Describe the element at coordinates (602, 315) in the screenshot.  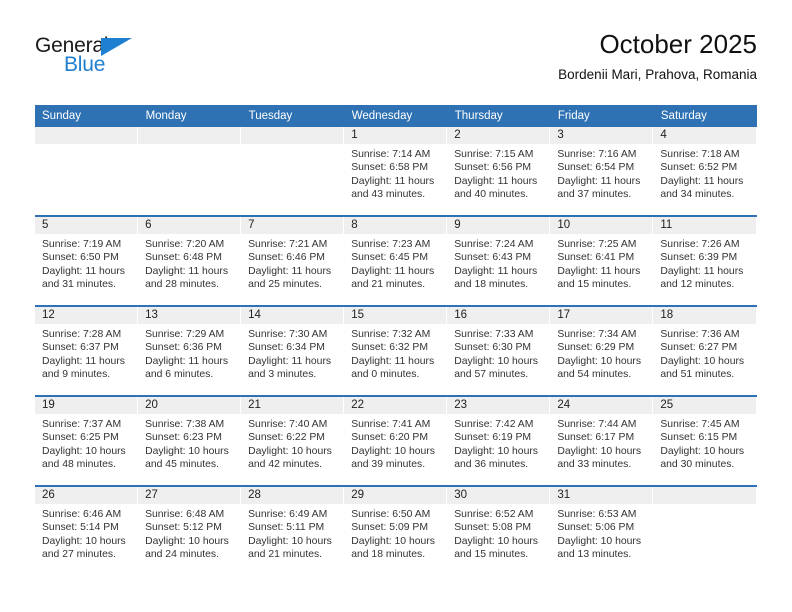
I see `day-number: 17` at that location.